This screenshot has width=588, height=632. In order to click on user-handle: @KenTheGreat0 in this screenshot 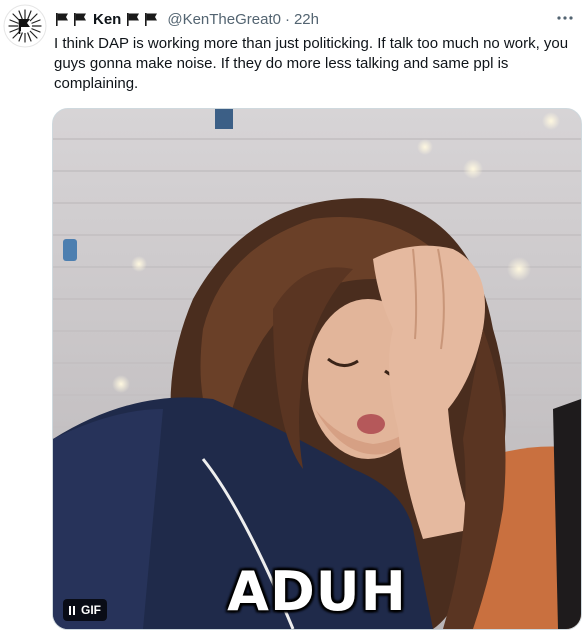, I will do `click(224, 19)`.